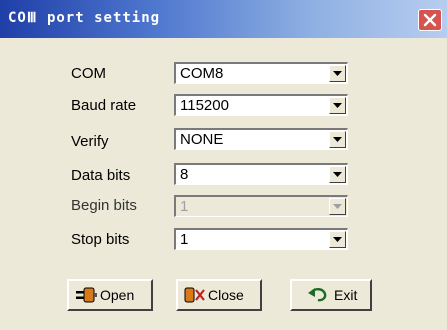  Describe the element at coordinates (204, 105) in the screenshot. I see `baud-rate-value: 115200` at that location.